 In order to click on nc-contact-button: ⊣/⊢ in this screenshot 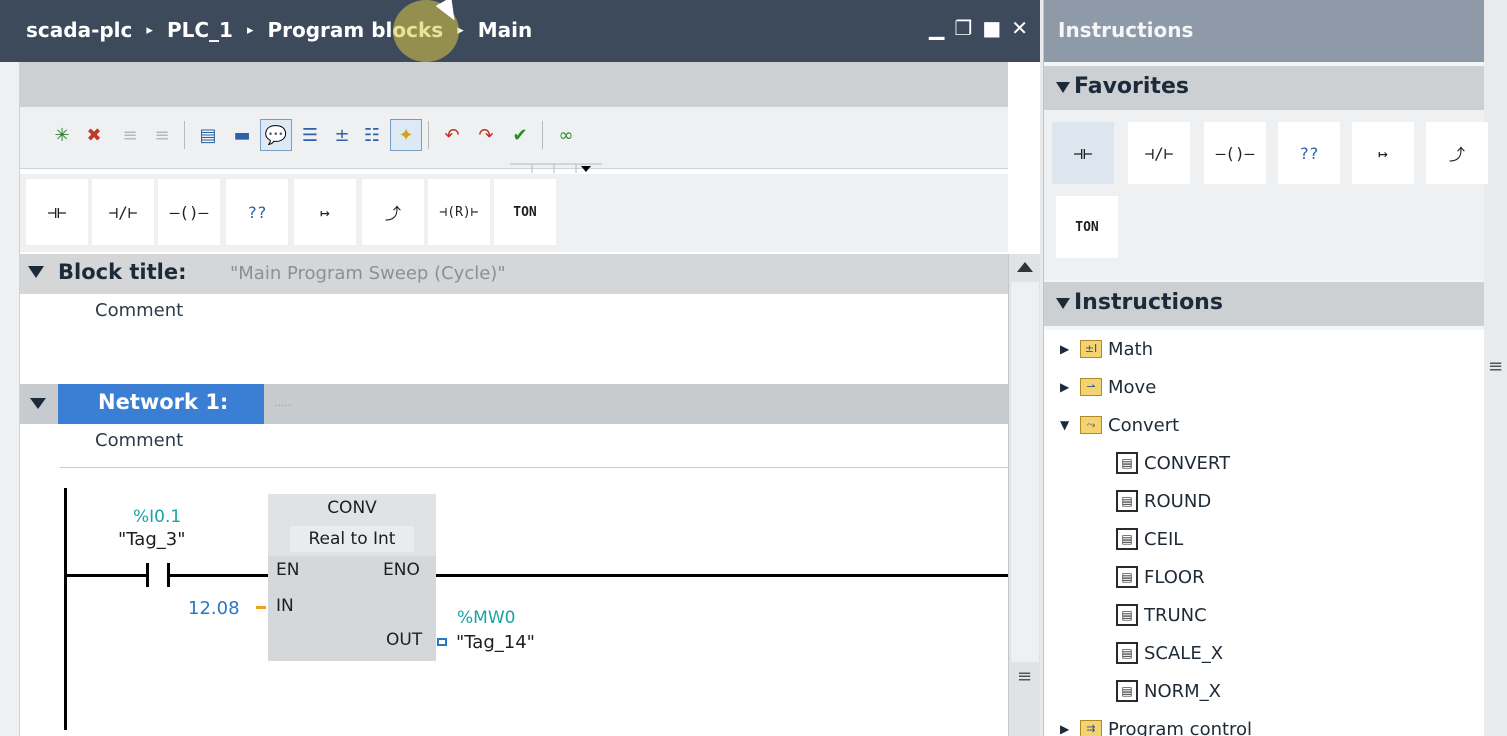, I will do `click(123, 212)`.